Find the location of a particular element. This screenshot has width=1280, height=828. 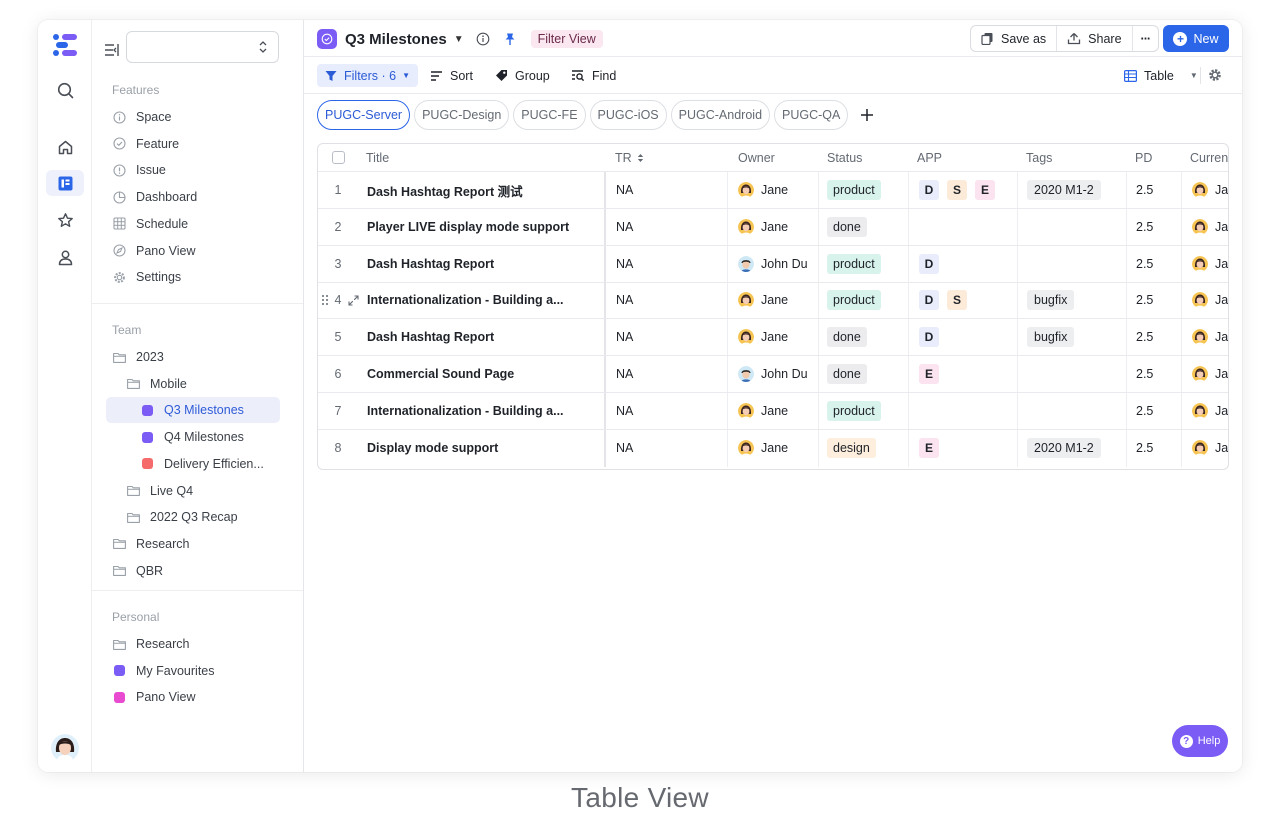

title-cell: Commercial Sound Page is located at coordinates (484, 374).